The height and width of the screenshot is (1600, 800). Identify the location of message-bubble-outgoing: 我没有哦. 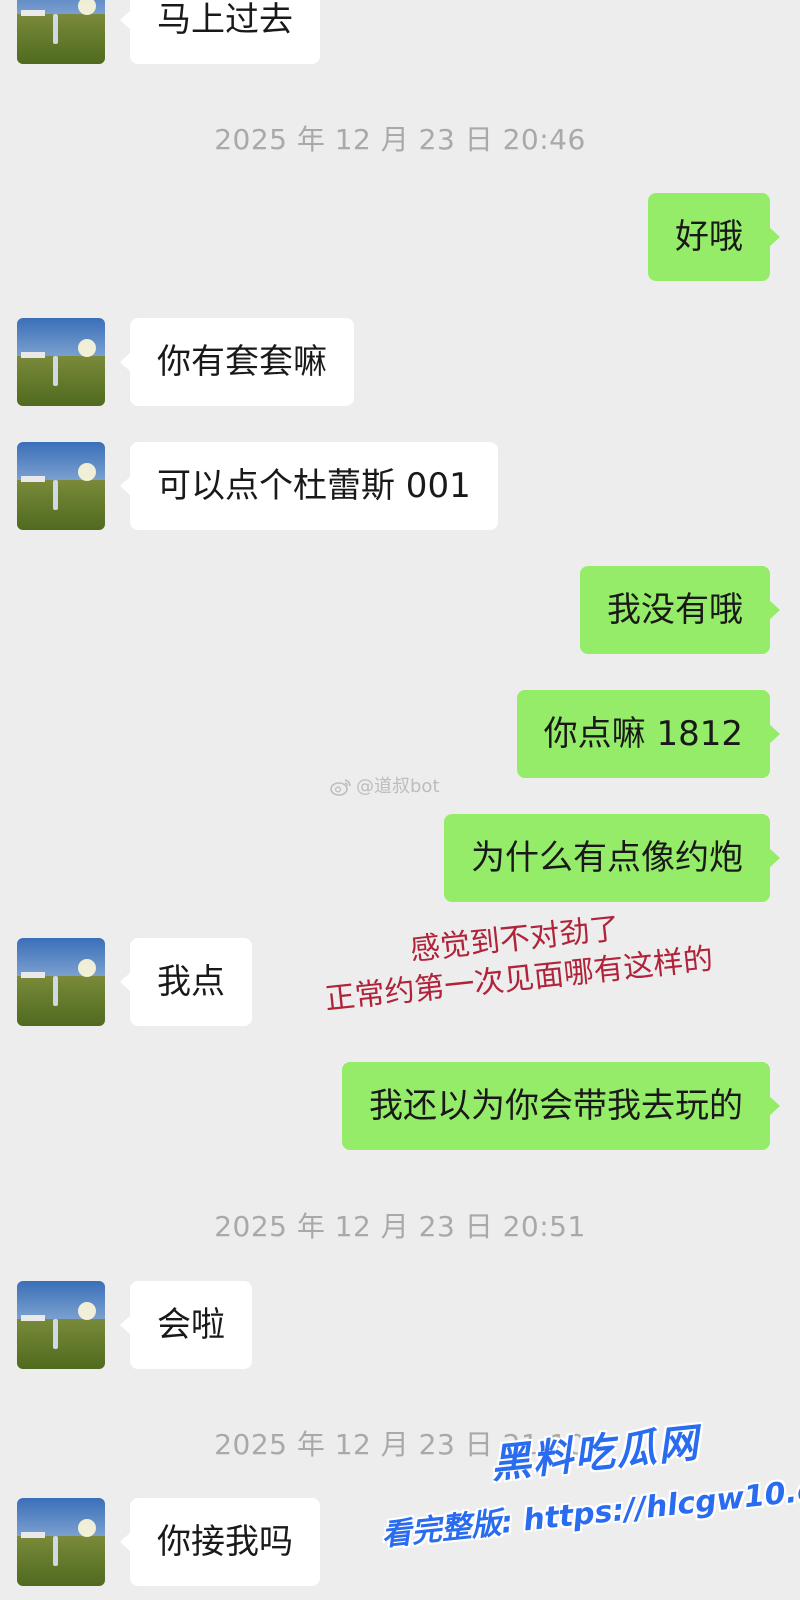
(680, 610).